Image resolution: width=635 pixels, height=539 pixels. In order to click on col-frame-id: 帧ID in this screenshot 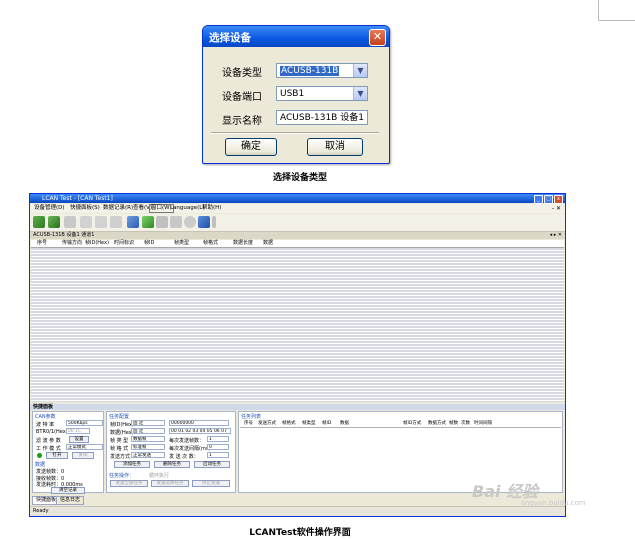, I will do `click(149, 243)`.